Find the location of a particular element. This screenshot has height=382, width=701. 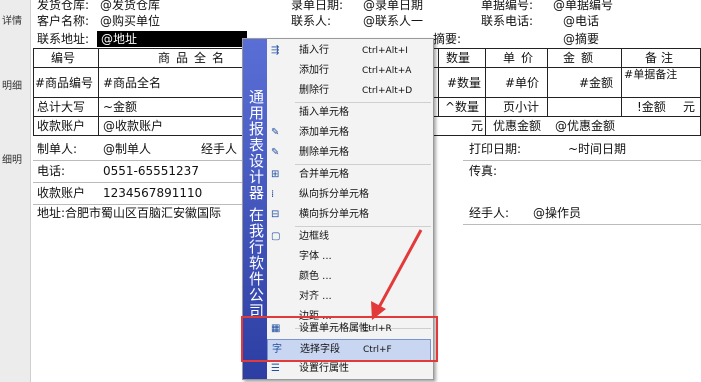

annotation-arrow-icon is located at coordinates (397, 274).